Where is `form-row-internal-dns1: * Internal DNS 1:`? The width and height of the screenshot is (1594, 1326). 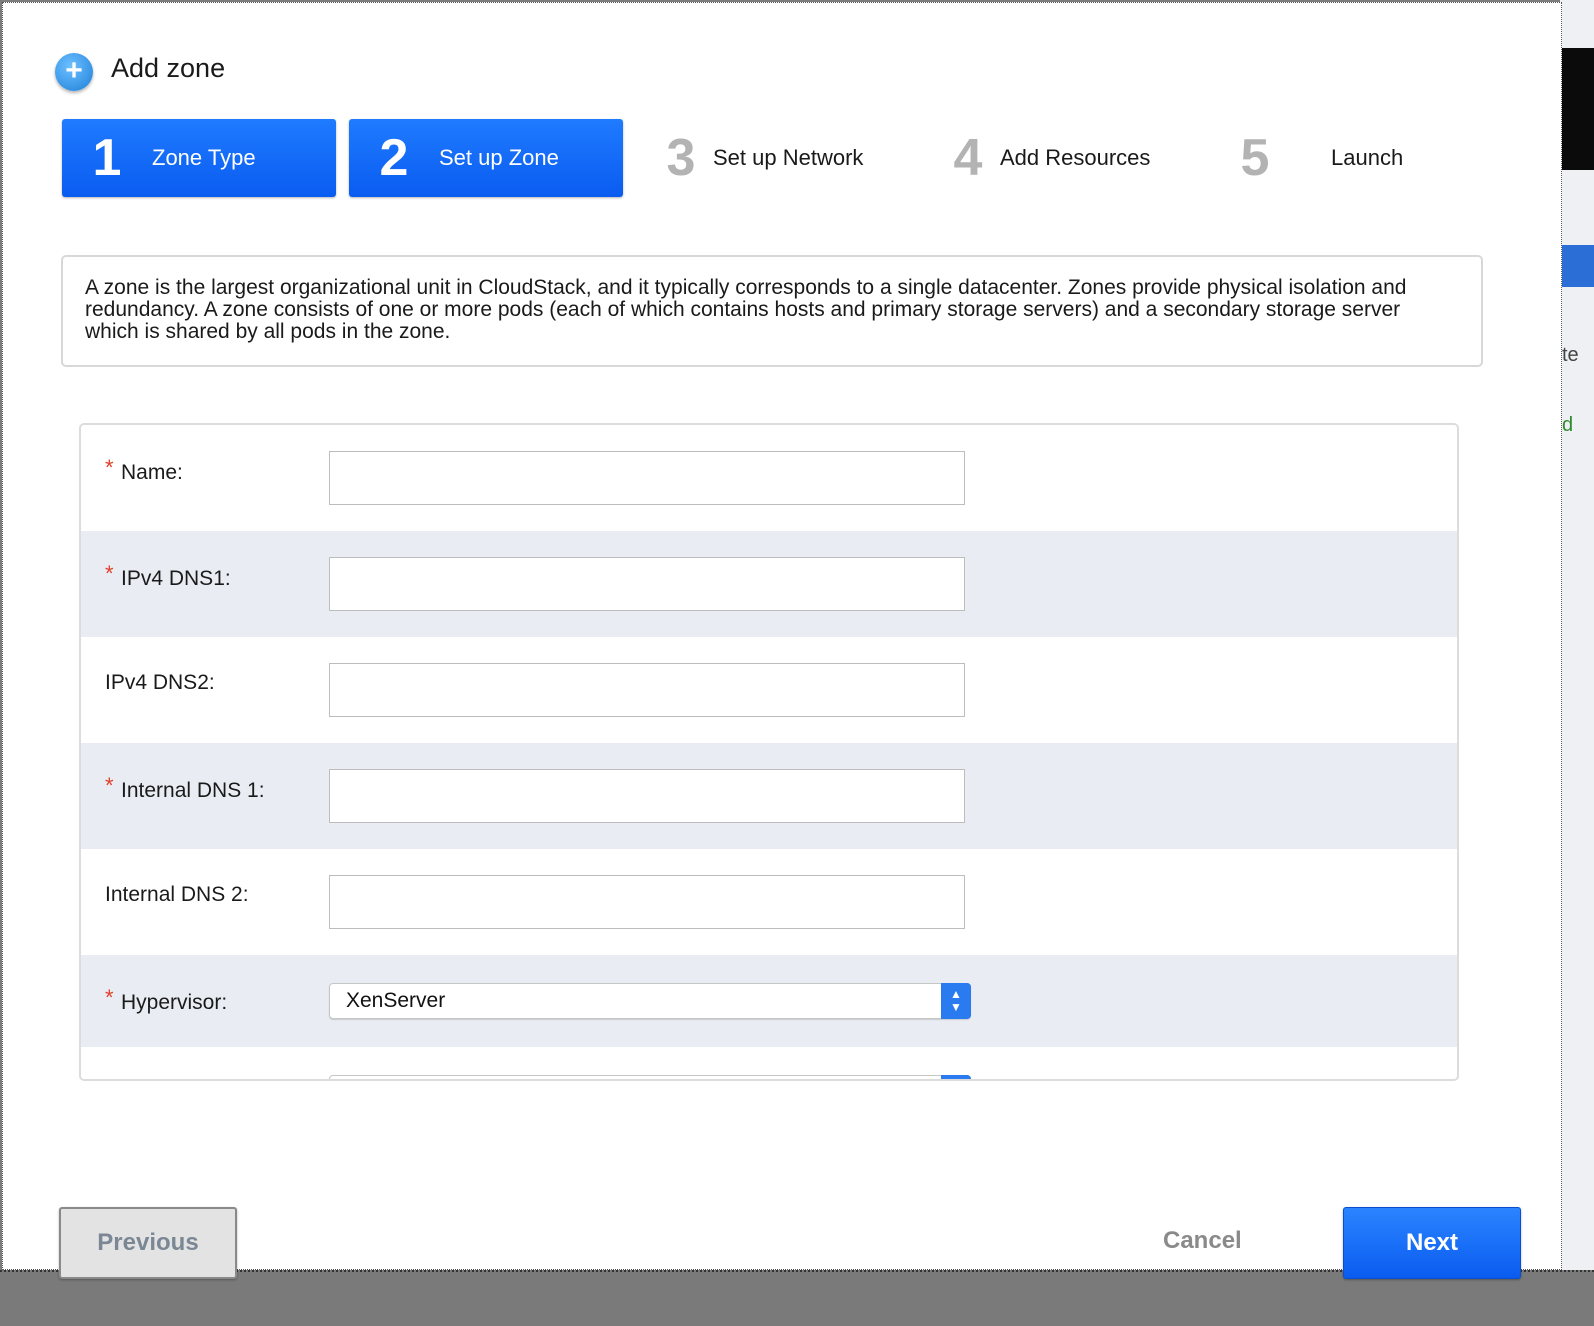
form-row-internal-dns1: * Internal DNS 1: is located at coordinates (769, 796).